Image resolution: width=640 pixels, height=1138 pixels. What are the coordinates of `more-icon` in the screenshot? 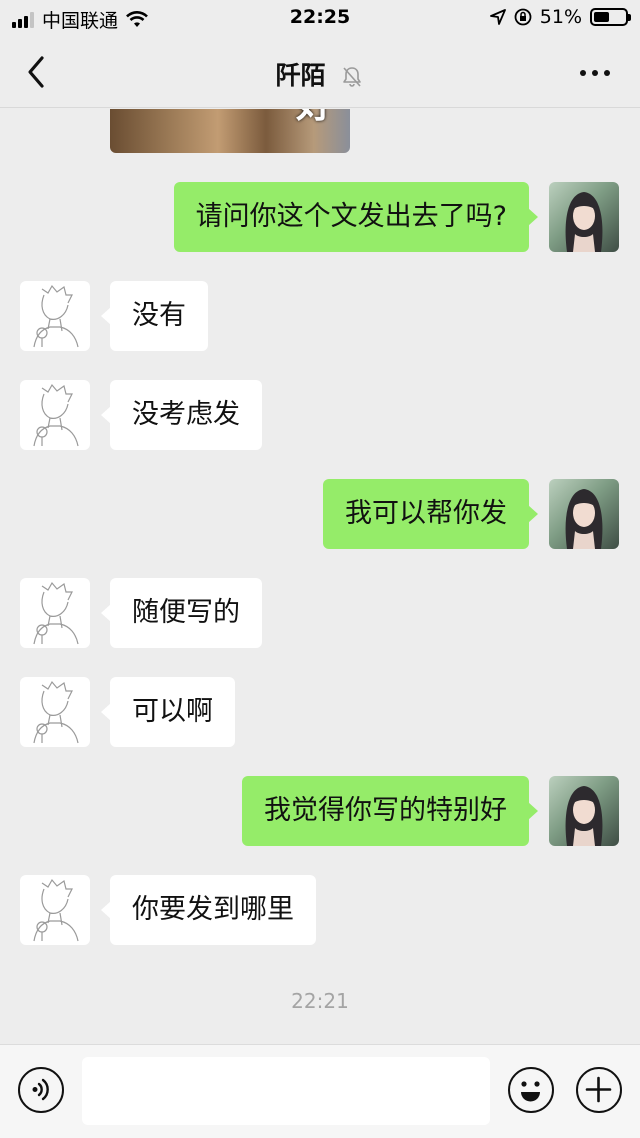 It's located at (595, 73).